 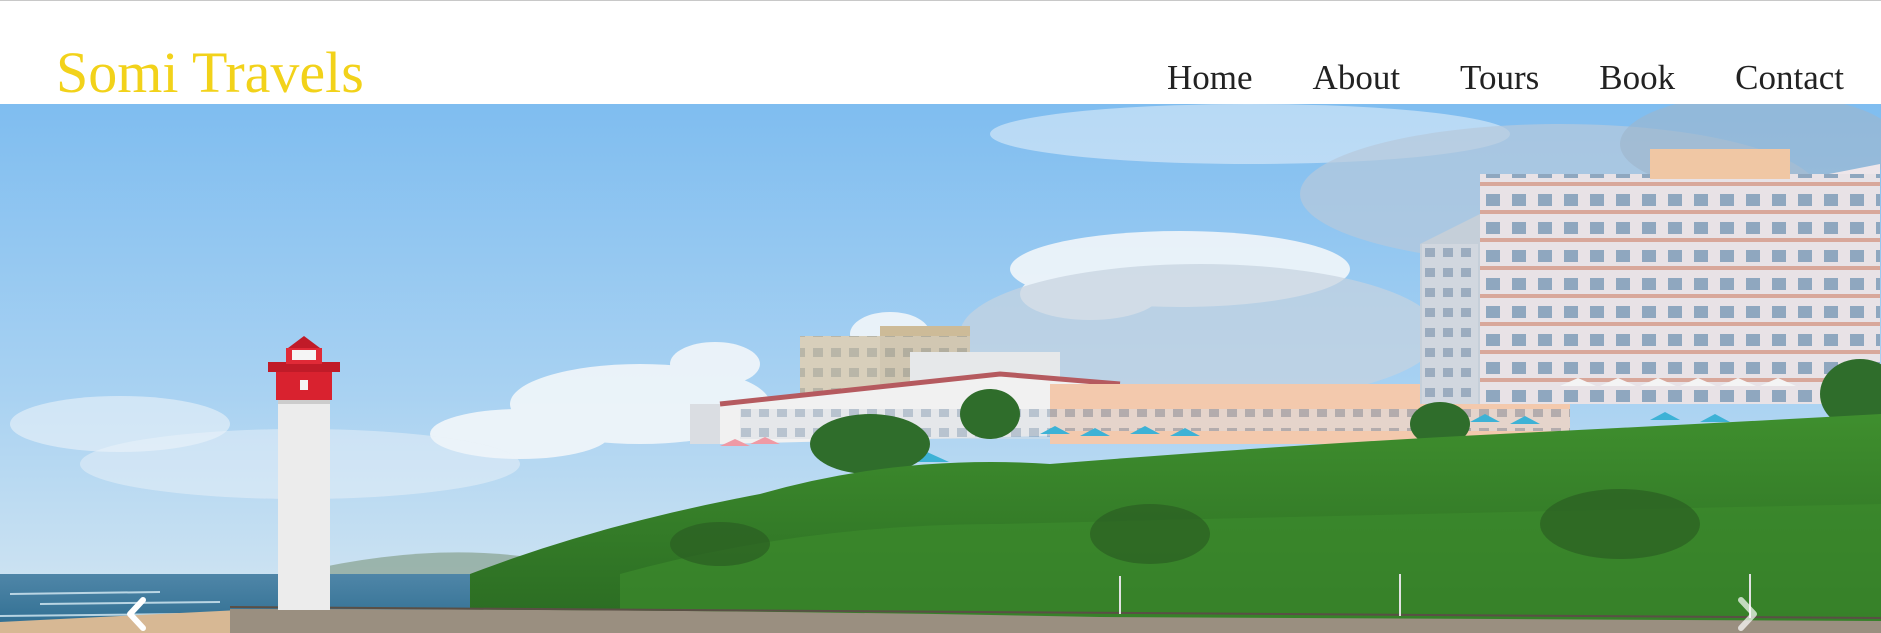 I want to click on chevron-left-icon, so click(x=136, y=614).